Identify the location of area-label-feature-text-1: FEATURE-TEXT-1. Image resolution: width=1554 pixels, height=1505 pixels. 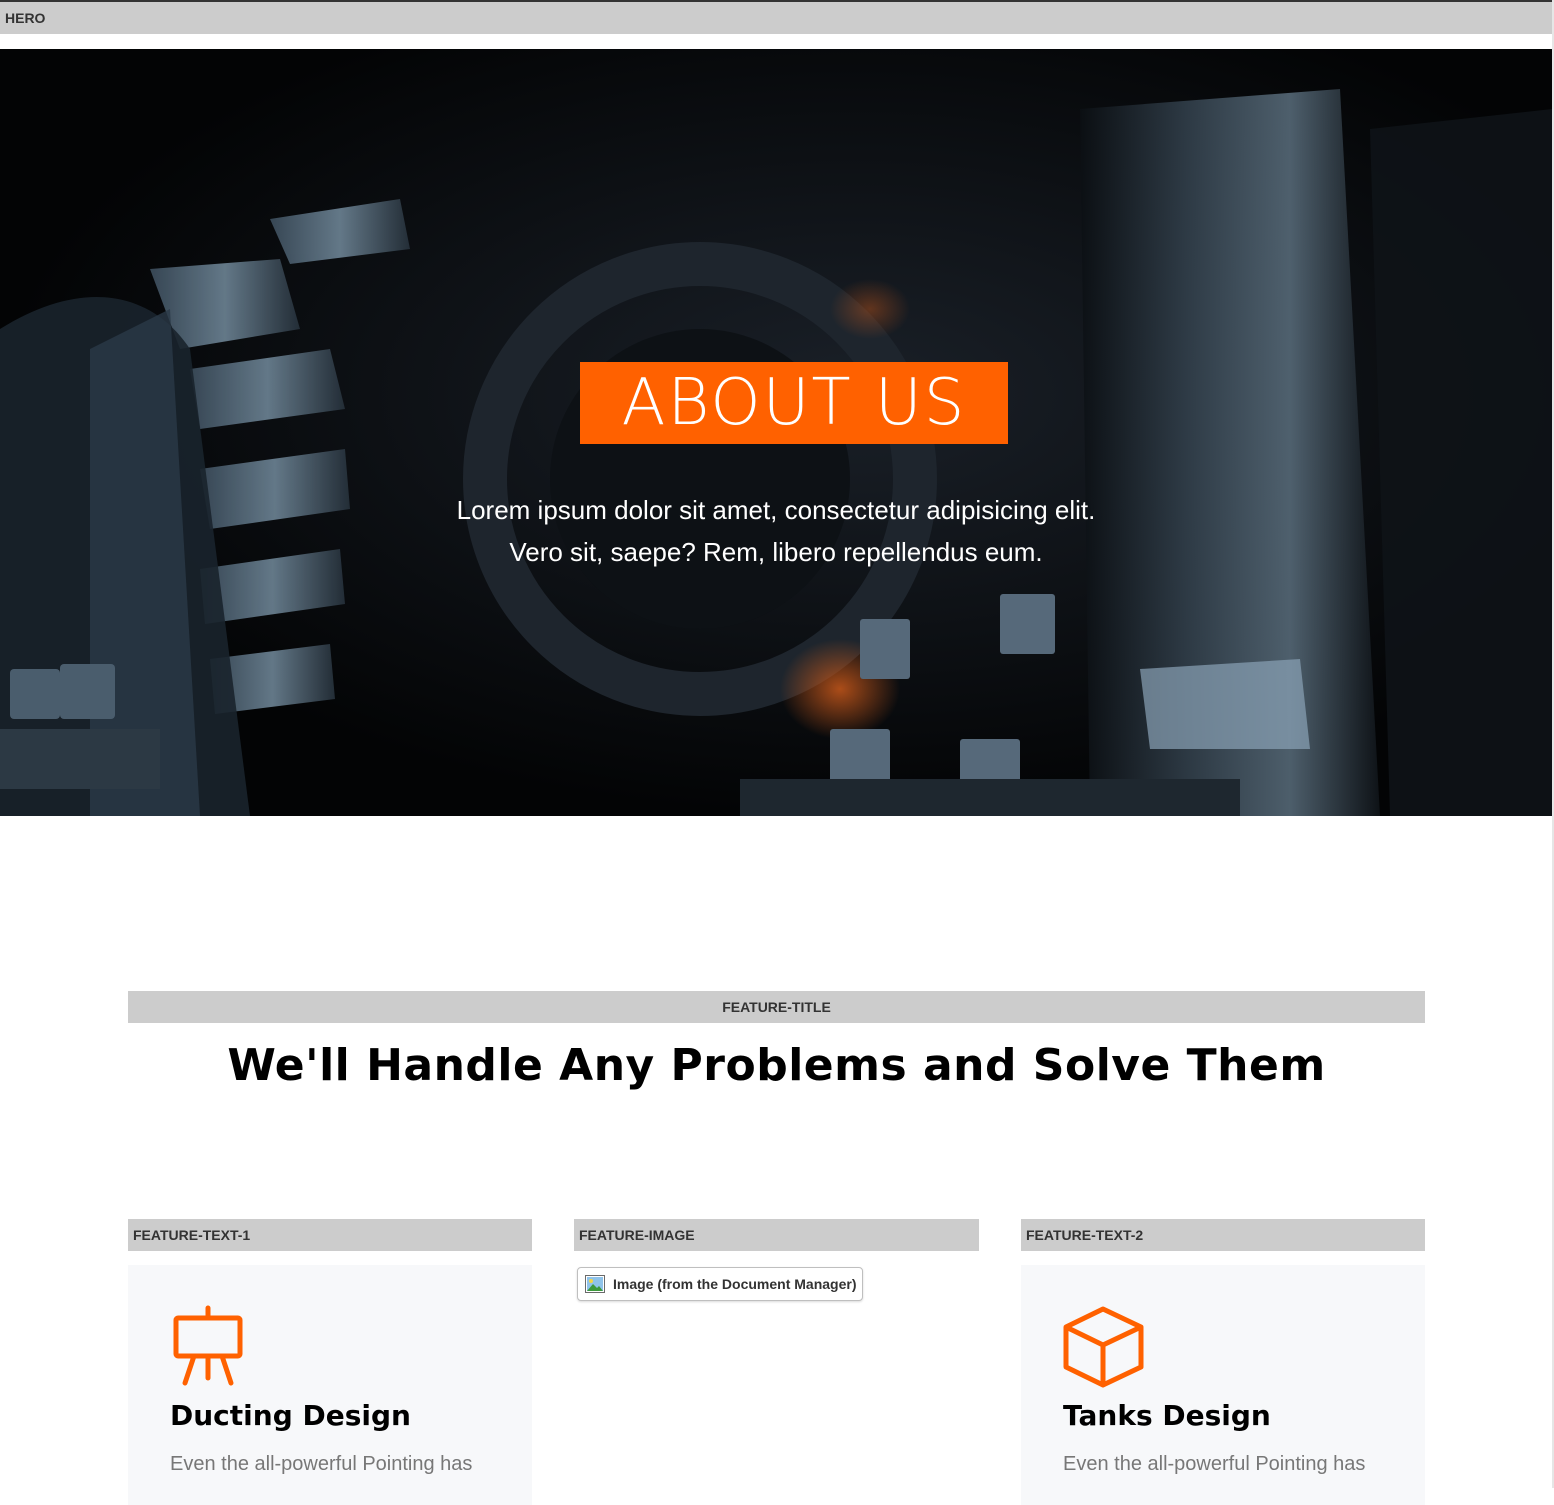
(330, 1235).